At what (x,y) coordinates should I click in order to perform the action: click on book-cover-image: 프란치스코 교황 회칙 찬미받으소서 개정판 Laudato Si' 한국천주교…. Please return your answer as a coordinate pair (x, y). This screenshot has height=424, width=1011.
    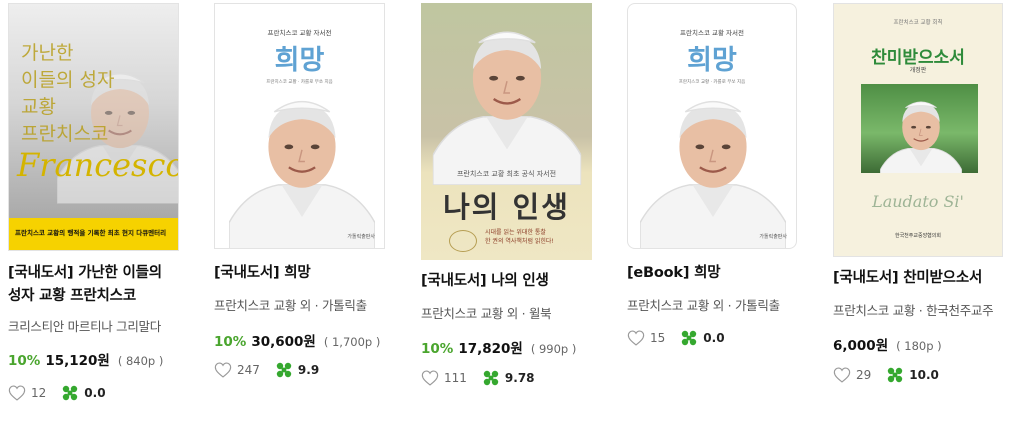
    Looking at the image, I should click on (918, 130).